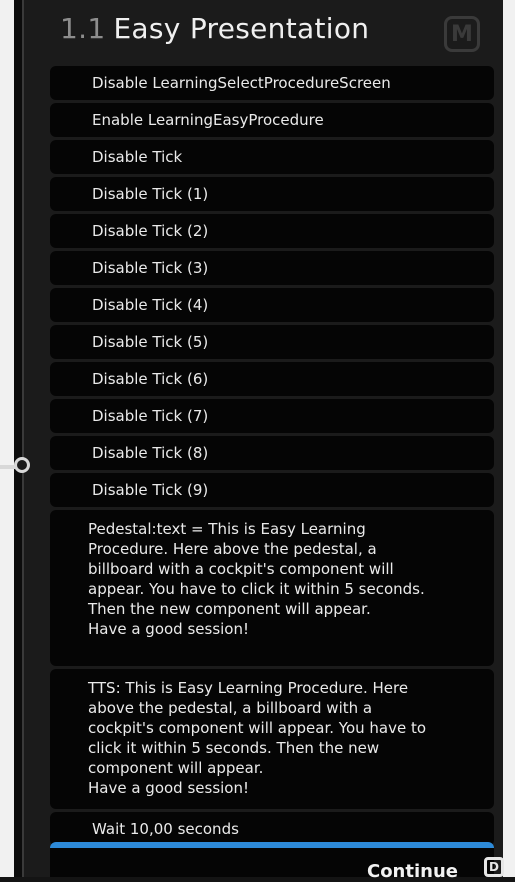 This screenshot has width=515, height=882. What do you see at coordinates (7, 438) in the screenshot?
I see `left-background-stripe` at bounding box center [7, 438].